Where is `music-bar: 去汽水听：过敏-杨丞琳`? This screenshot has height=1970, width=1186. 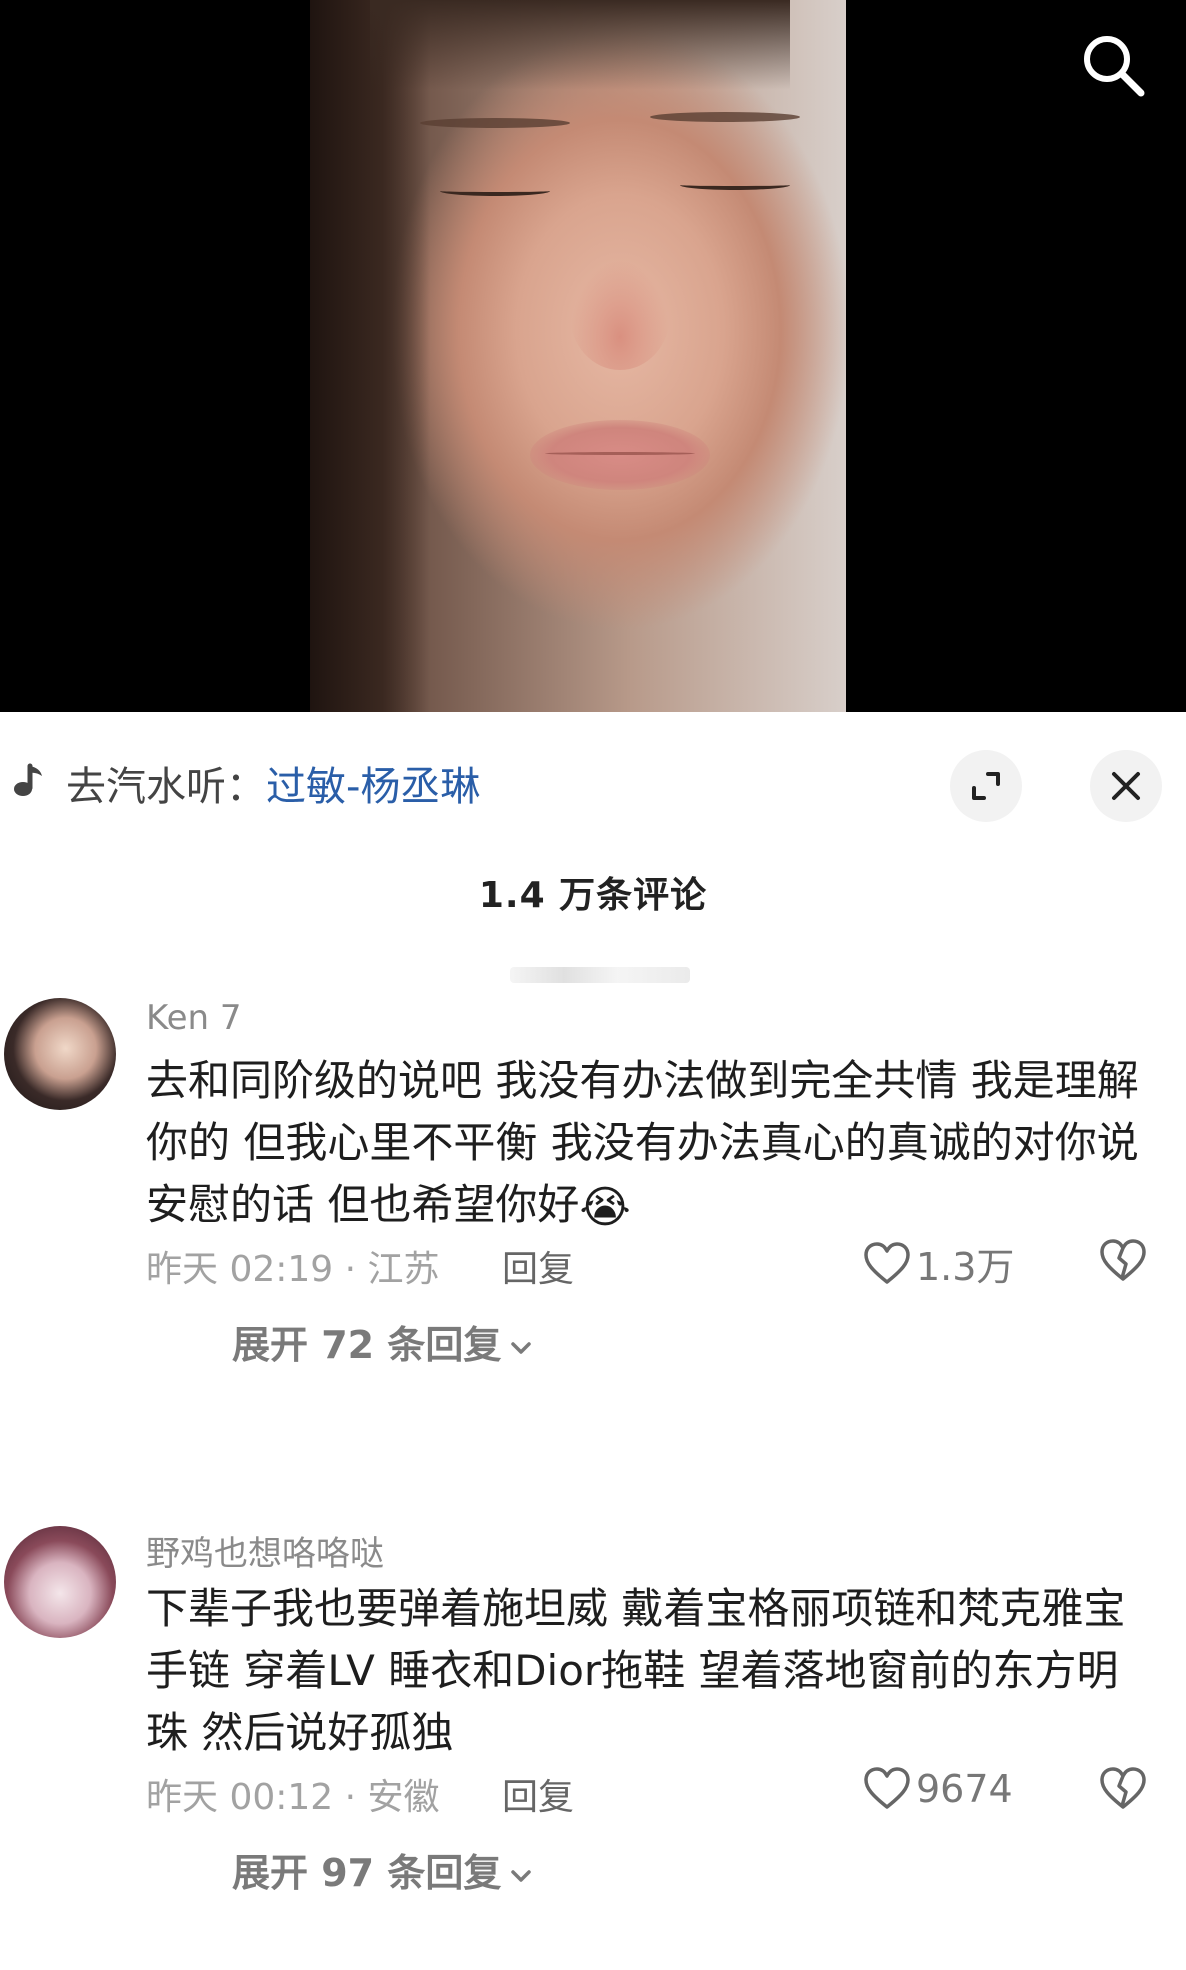
music-bar: 去汽水听：过敏-杨丞琳 is located at coordinates (593, 786).